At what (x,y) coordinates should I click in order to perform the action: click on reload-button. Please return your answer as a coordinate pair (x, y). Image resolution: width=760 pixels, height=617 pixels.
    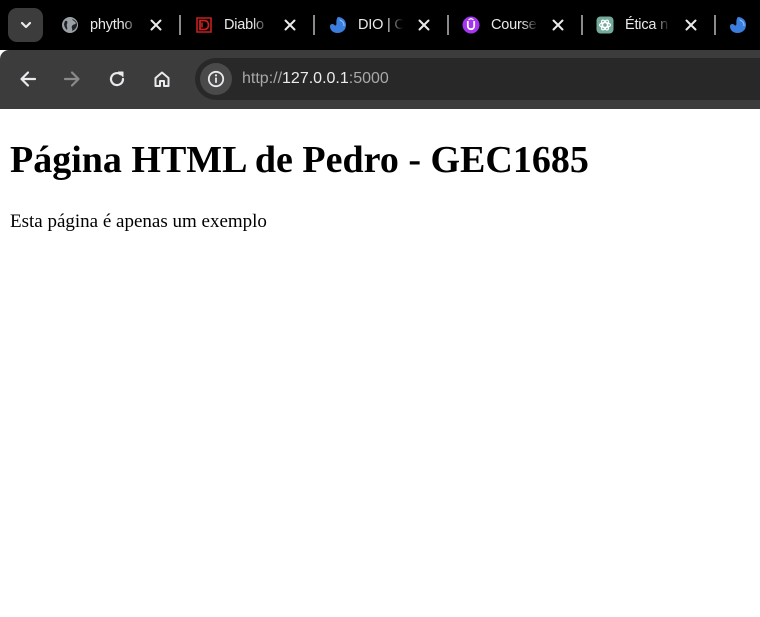
    Looking at the image, I should click on (117, 79).